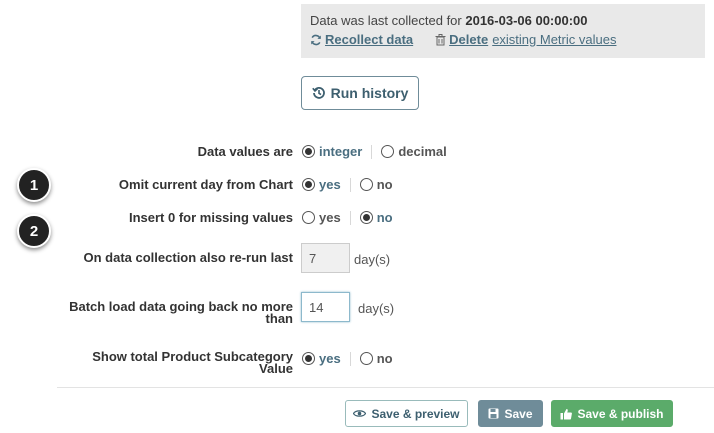  What do you see at coordinates (308, 151) in the screenshot?
I see `integer-radio-button` at bounding box center [308, 151].